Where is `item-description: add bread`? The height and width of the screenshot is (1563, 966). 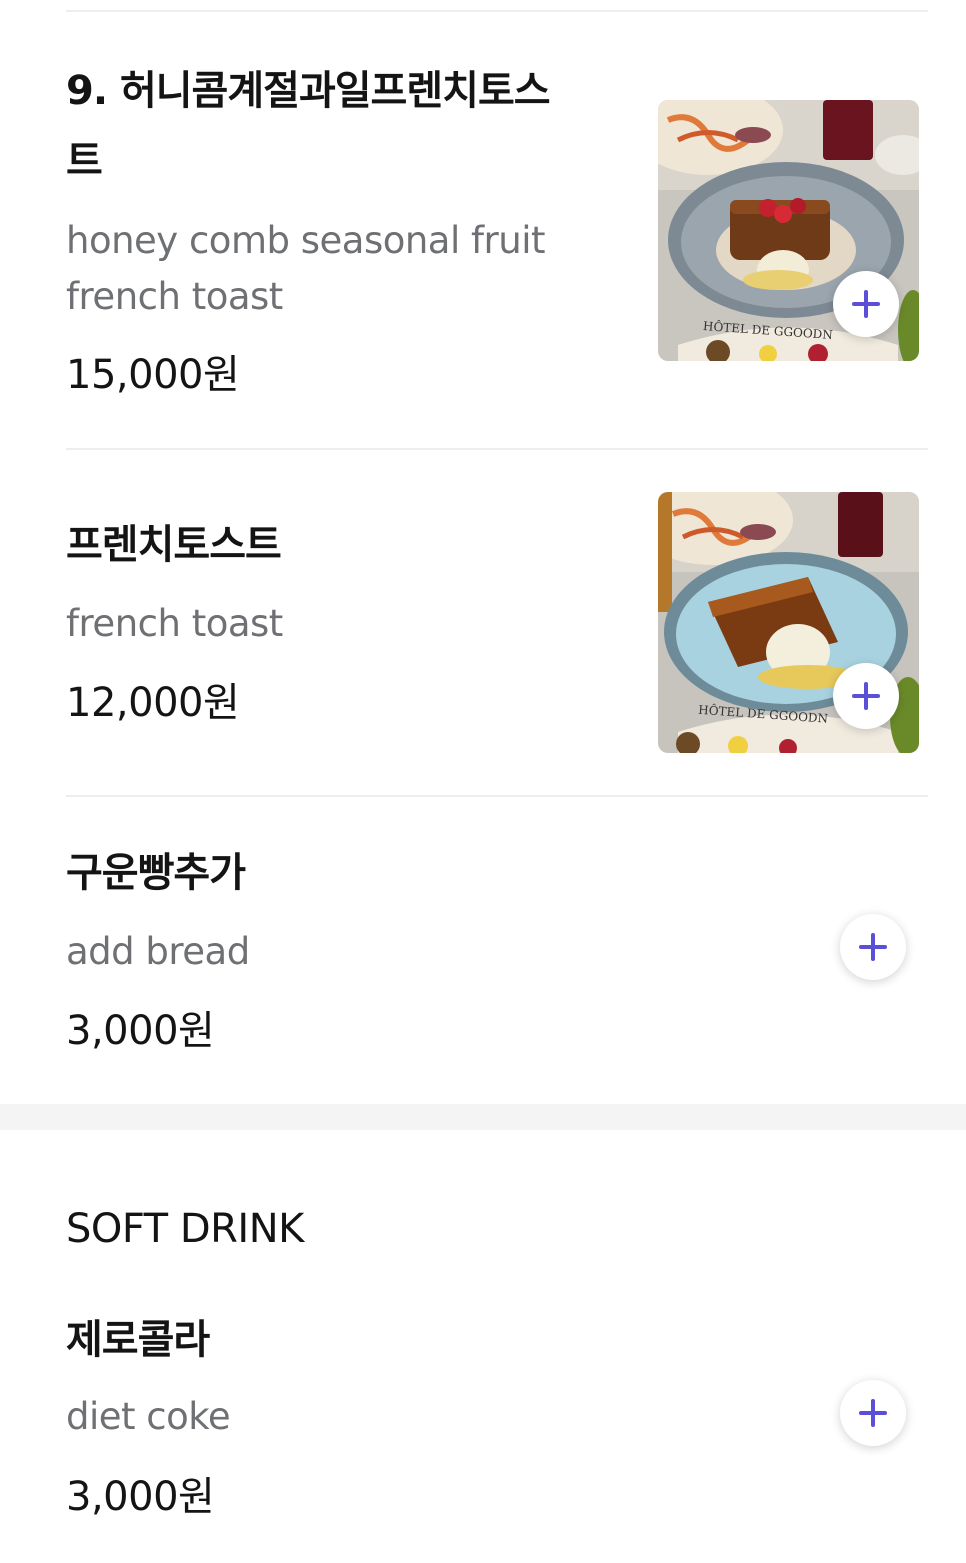 item-description: add bread is located at coordinates (158, 951).